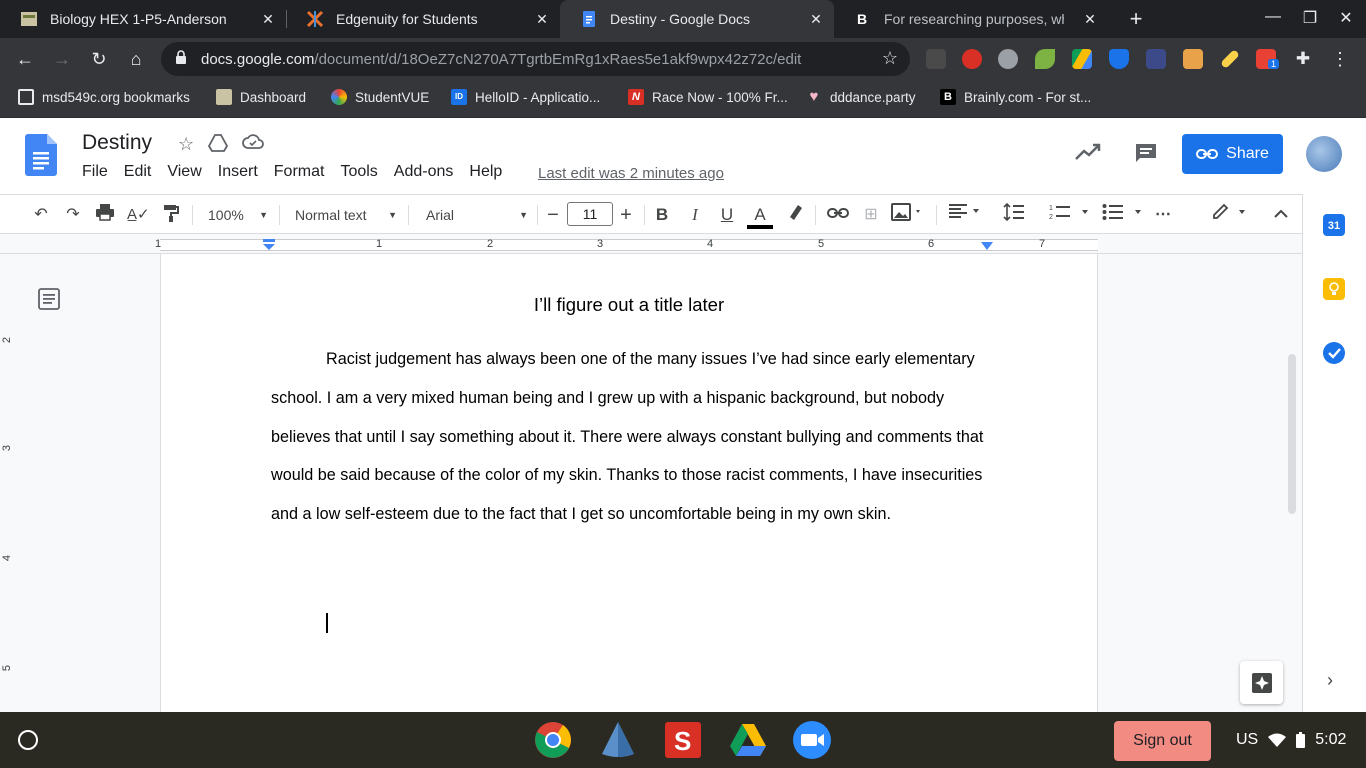  I want to click on extension-badge-icon: 1, so click(1268, 59).